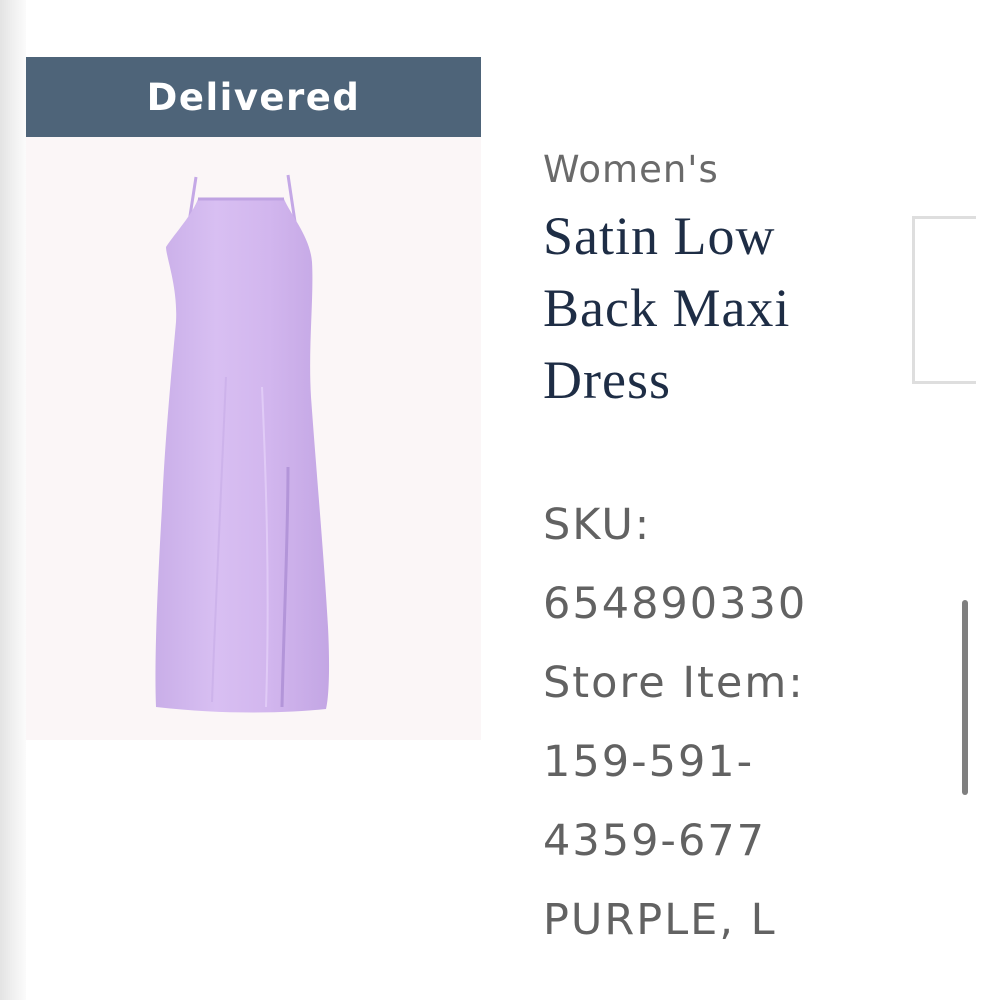 The image size is (1000, 1000). Describe the element at coordinates (944, 300) in the screenshot. I see `next-item-card-edge` at that location.